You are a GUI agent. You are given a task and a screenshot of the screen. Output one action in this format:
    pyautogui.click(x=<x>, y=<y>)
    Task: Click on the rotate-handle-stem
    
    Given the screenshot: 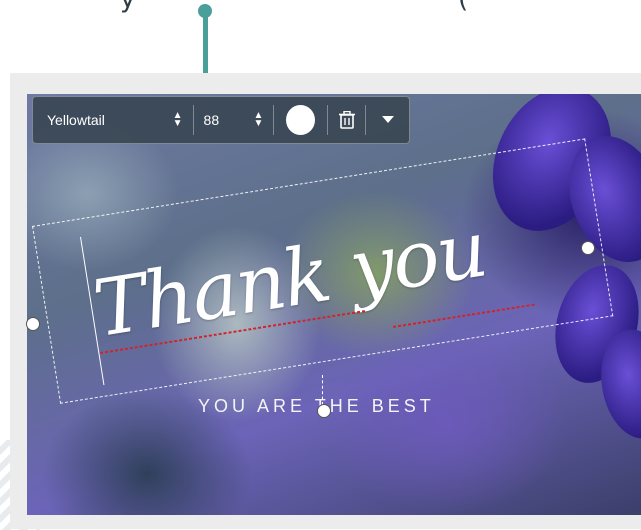 What is the action you would take?
    pyautogui.click(x=323, y=390)
    